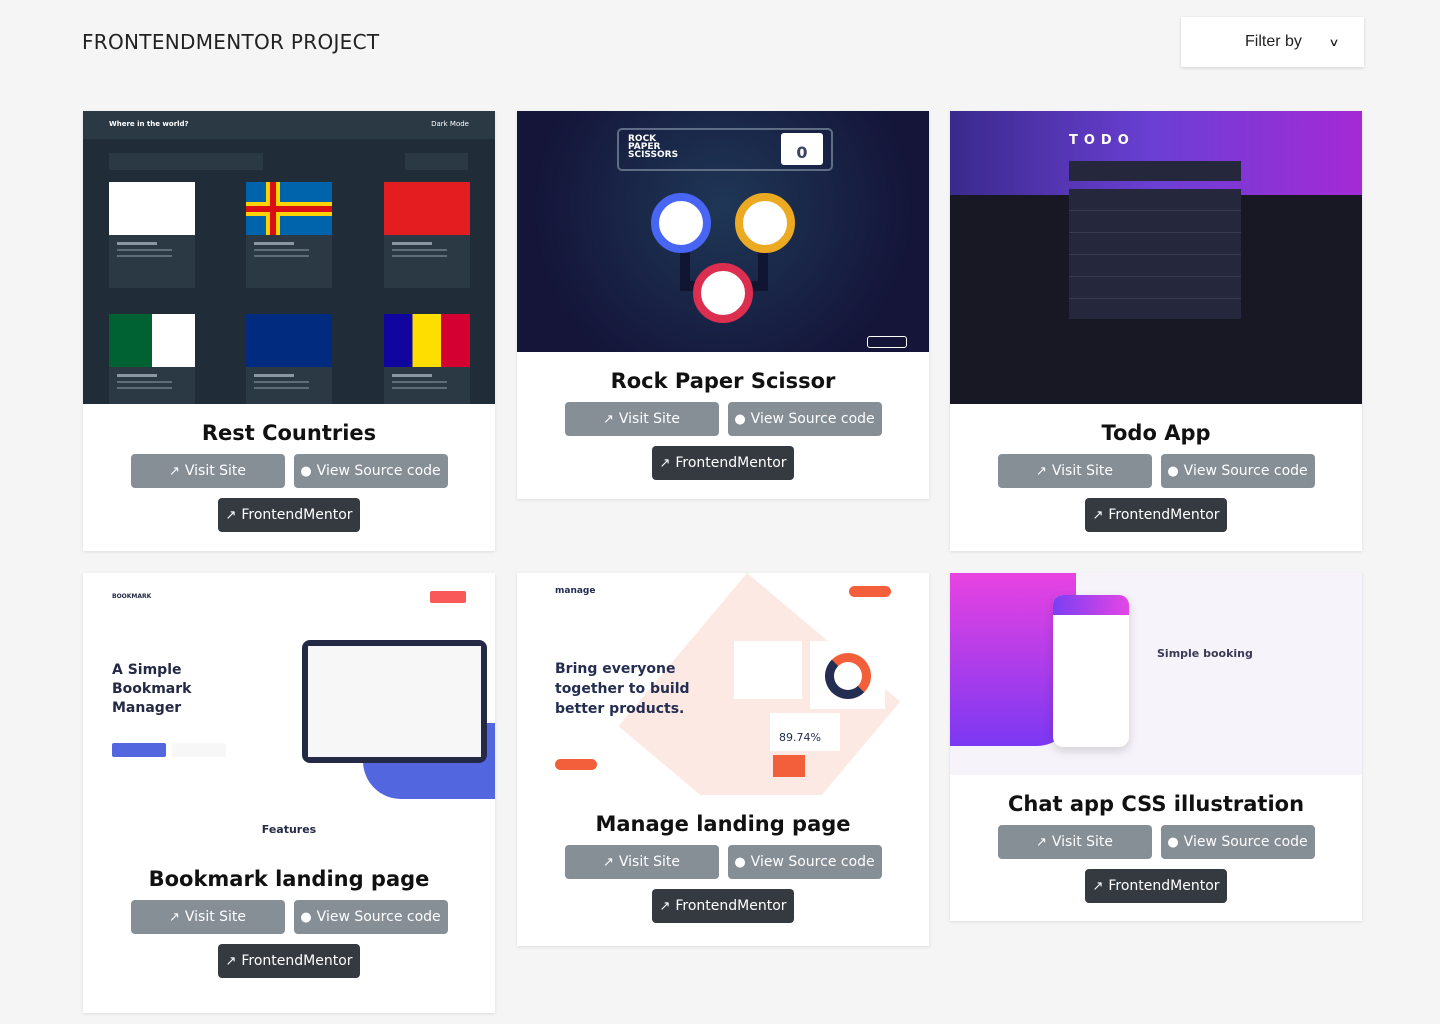 The image size is (1440, 1024). I want to click on project-thumbnail: TODO, so click(1156, 257).